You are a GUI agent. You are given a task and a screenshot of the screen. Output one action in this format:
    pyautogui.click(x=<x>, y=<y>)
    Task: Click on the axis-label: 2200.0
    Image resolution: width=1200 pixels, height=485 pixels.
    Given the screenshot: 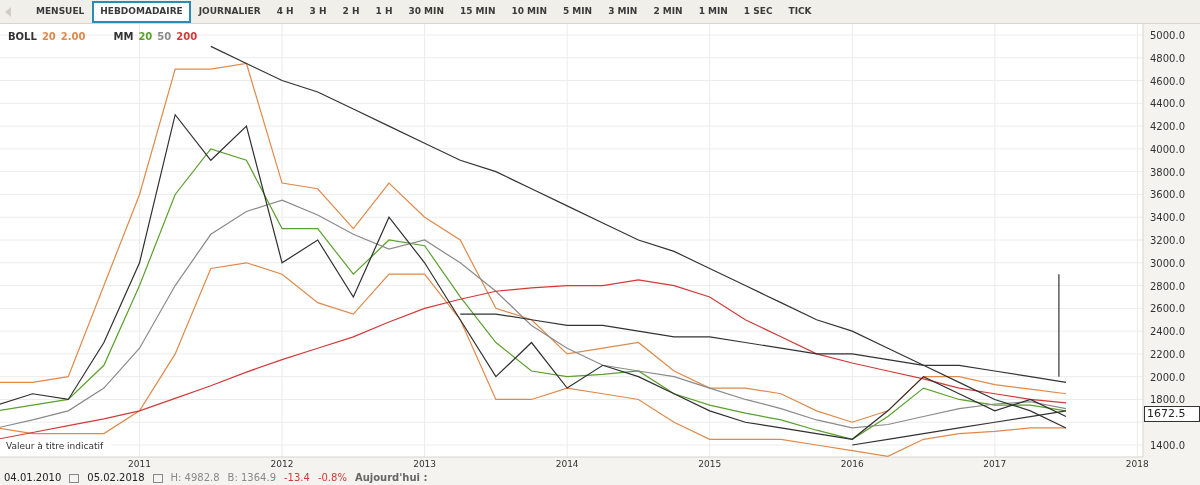 What is the action you would take?
    pyautogui.click(x=1167, y=354)
    